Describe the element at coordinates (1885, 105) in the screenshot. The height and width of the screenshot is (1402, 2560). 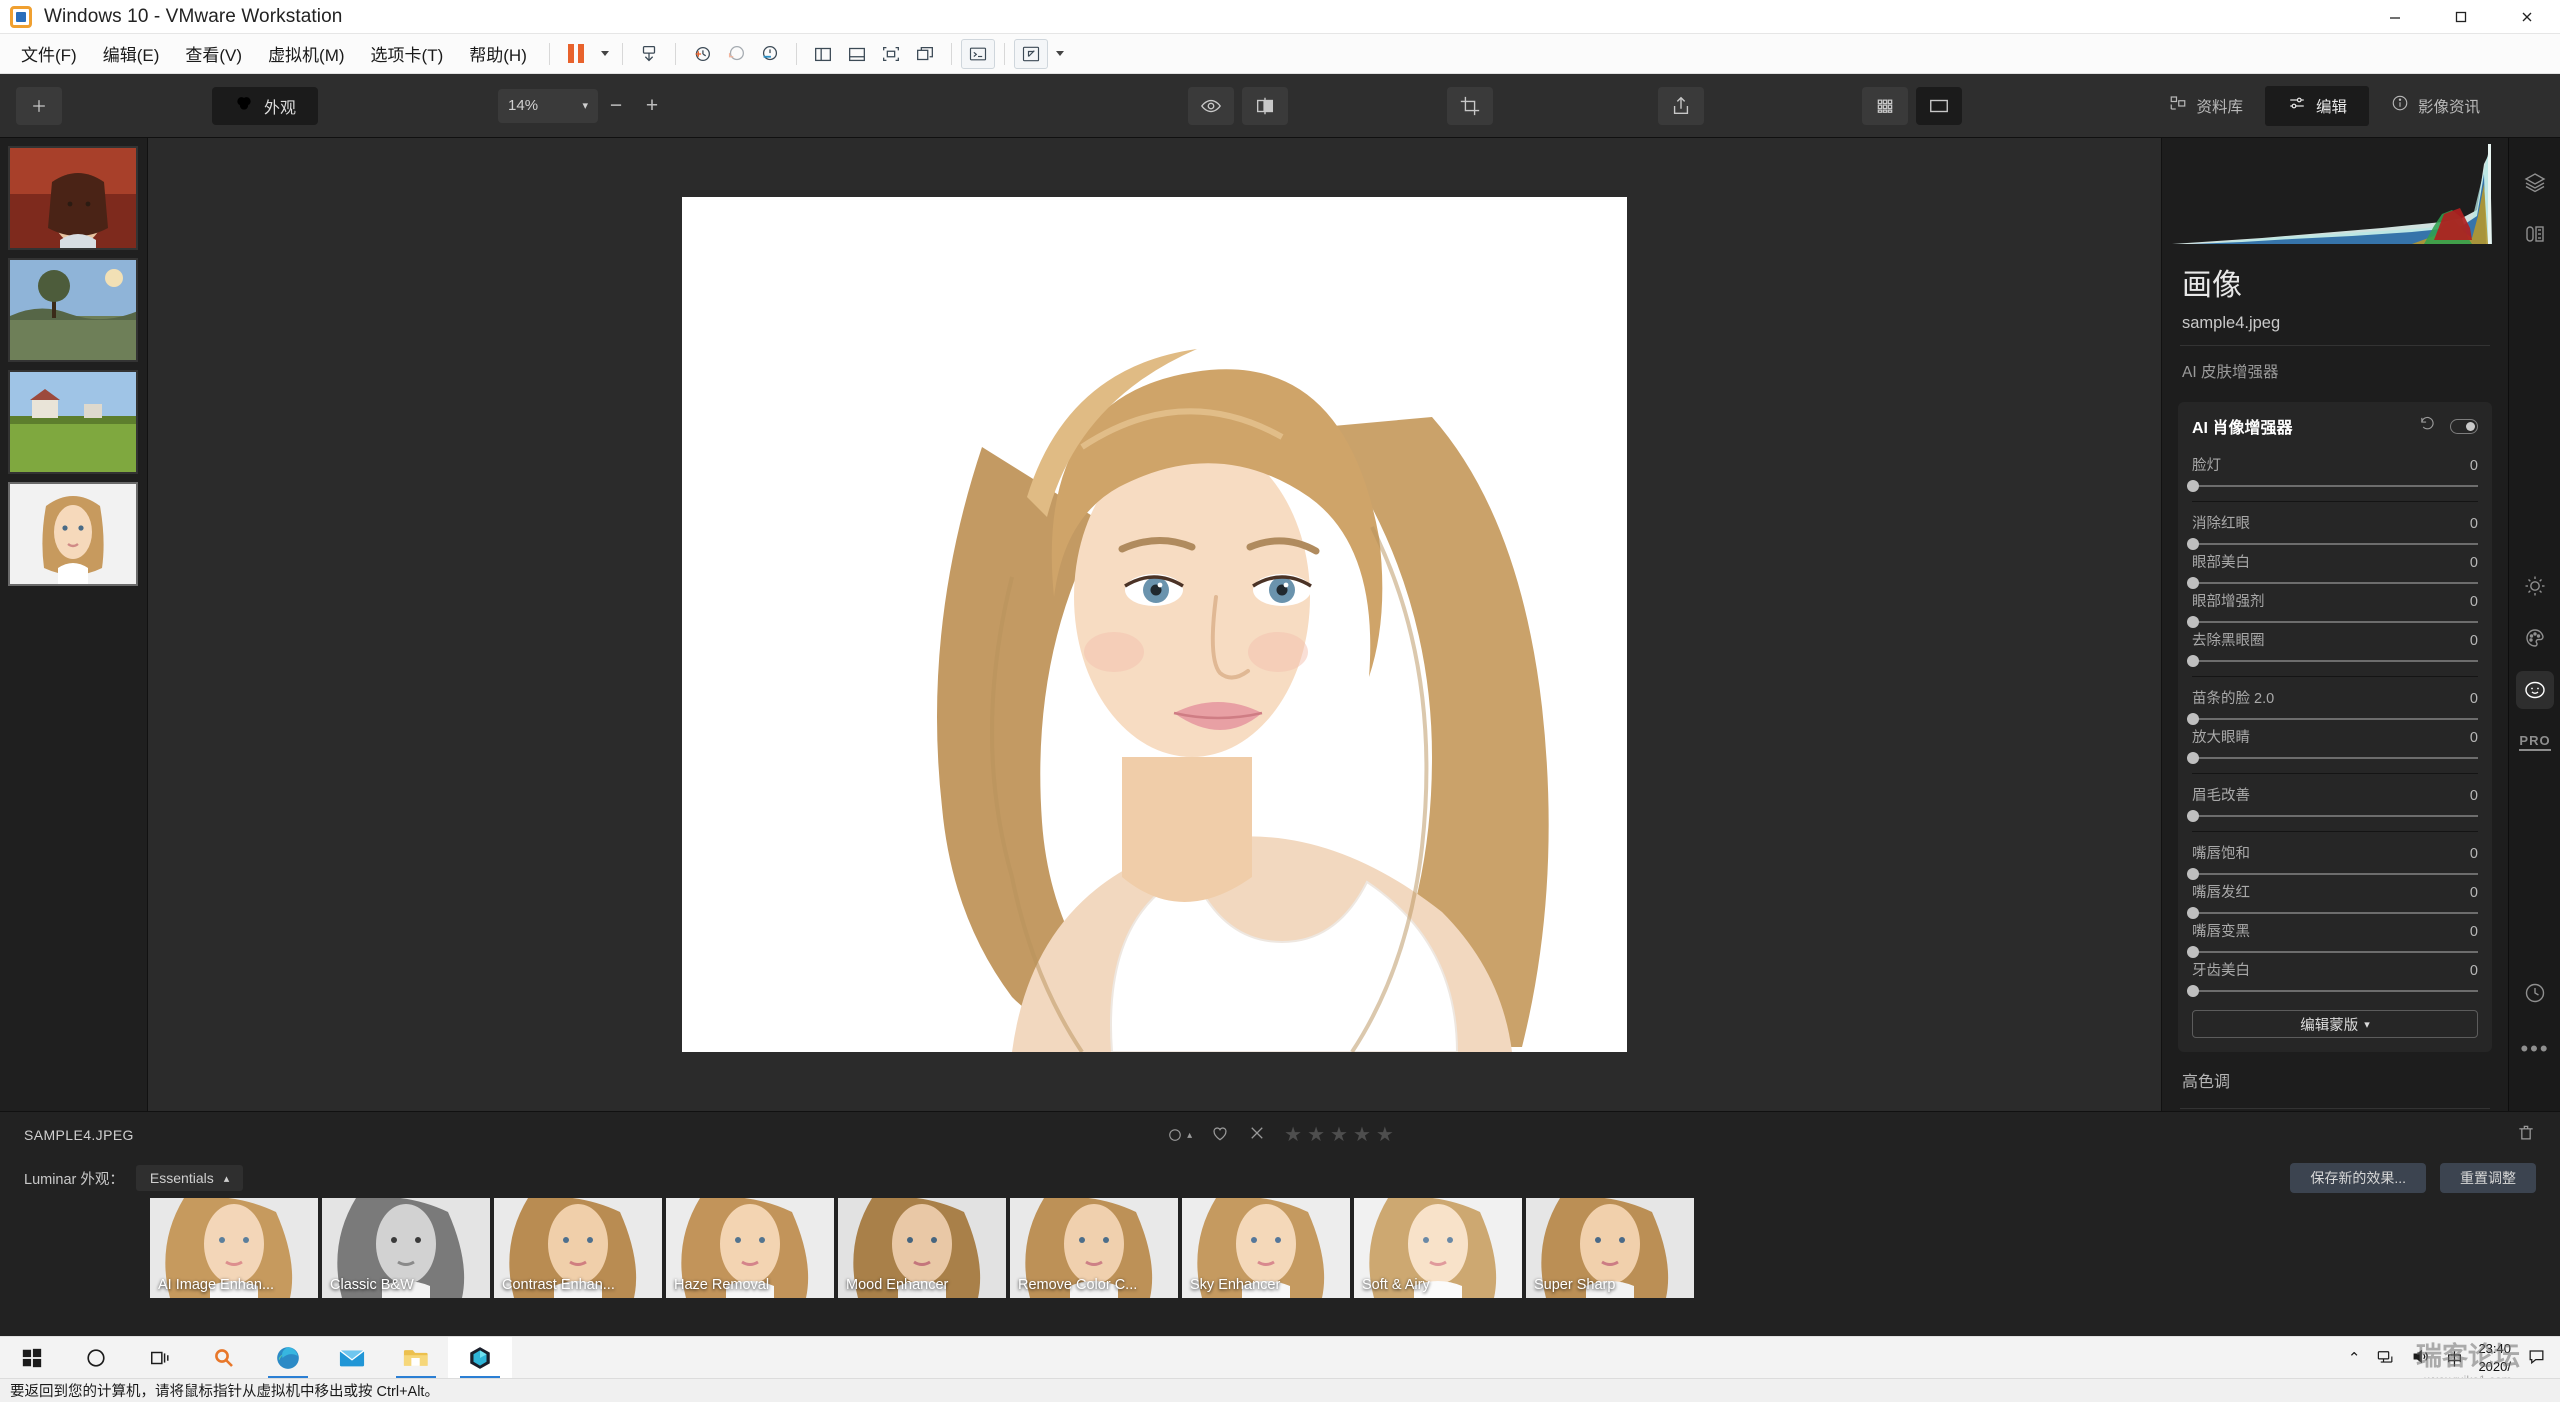
I see `grid-view-button` at that location.